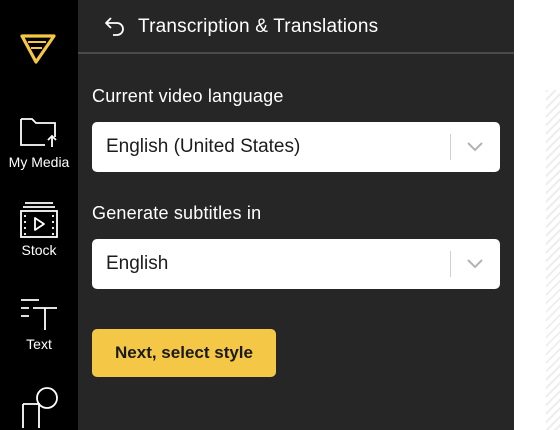 The height and width of the screenshot is (430, 560). Describe the element at coordinates (537, 215) in the screenshot. I see `canvas-area` at that location.